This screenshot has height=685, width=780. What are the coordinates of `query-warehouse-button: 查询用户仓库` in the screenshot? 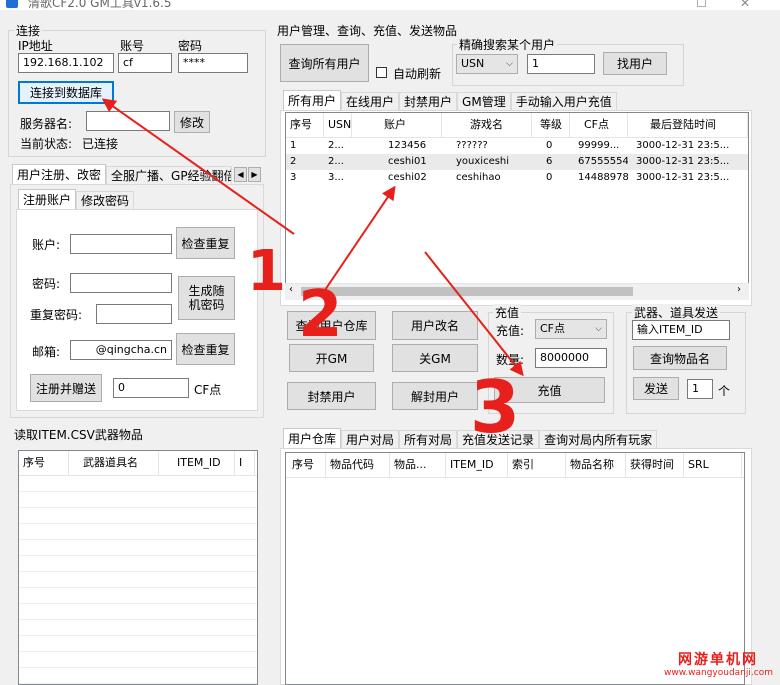 It's located at (331, 325).